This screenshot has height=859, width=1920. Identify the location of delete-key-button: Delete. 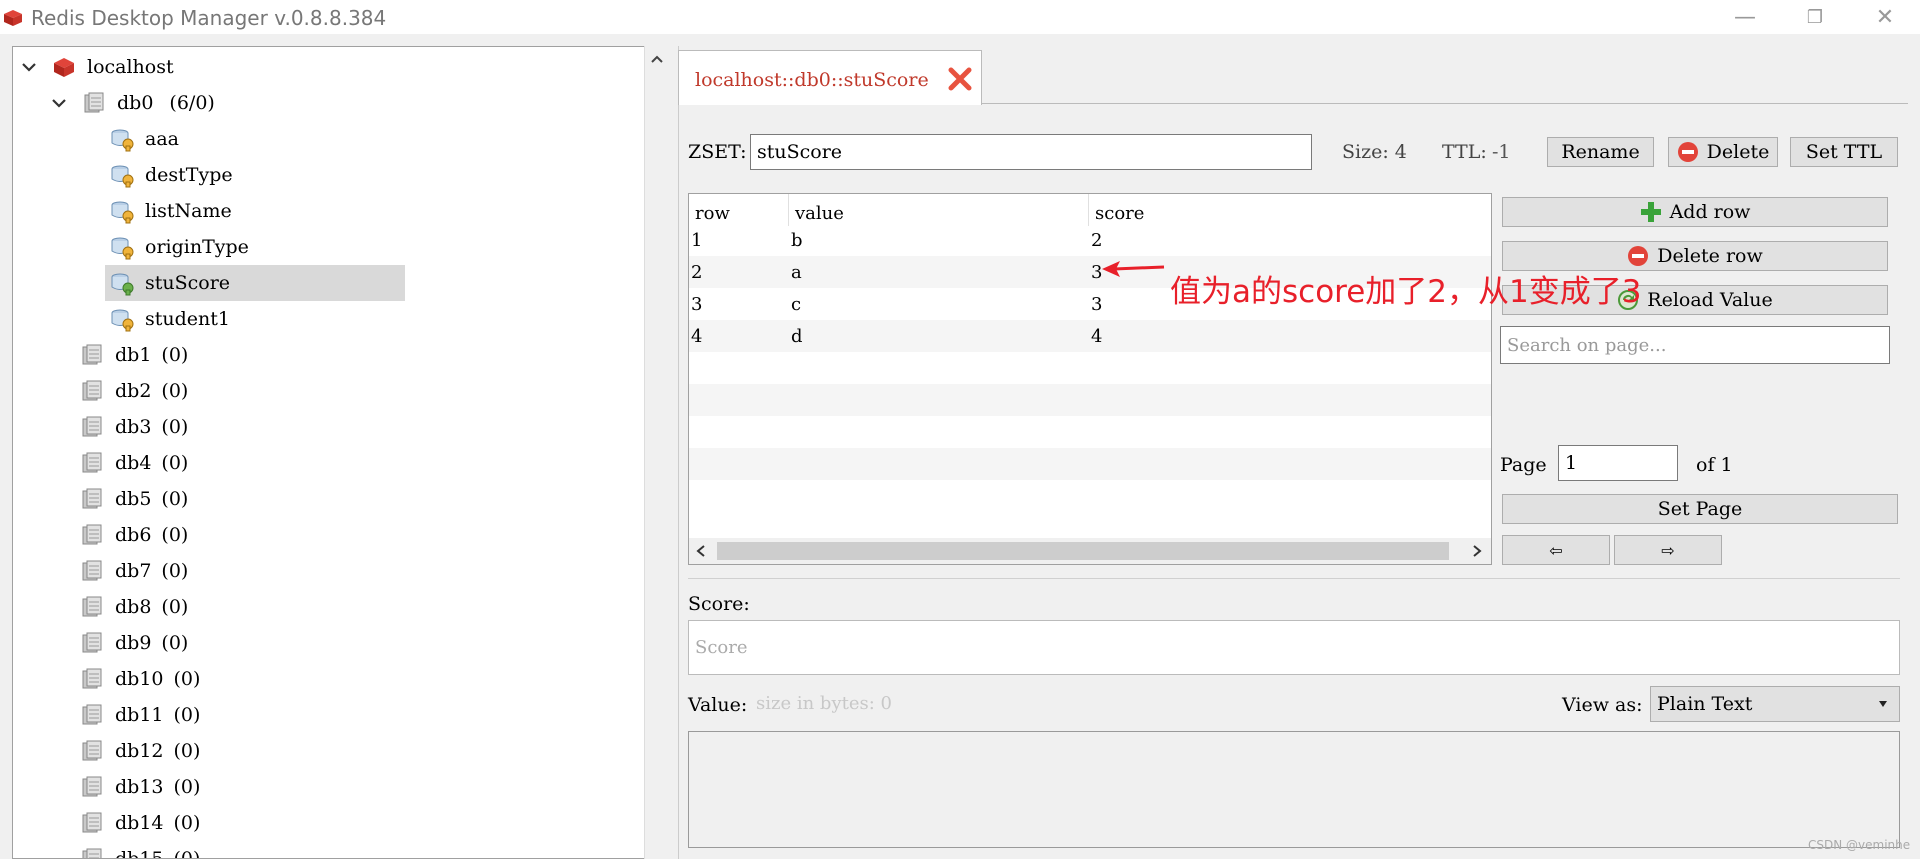
(1723, 152).